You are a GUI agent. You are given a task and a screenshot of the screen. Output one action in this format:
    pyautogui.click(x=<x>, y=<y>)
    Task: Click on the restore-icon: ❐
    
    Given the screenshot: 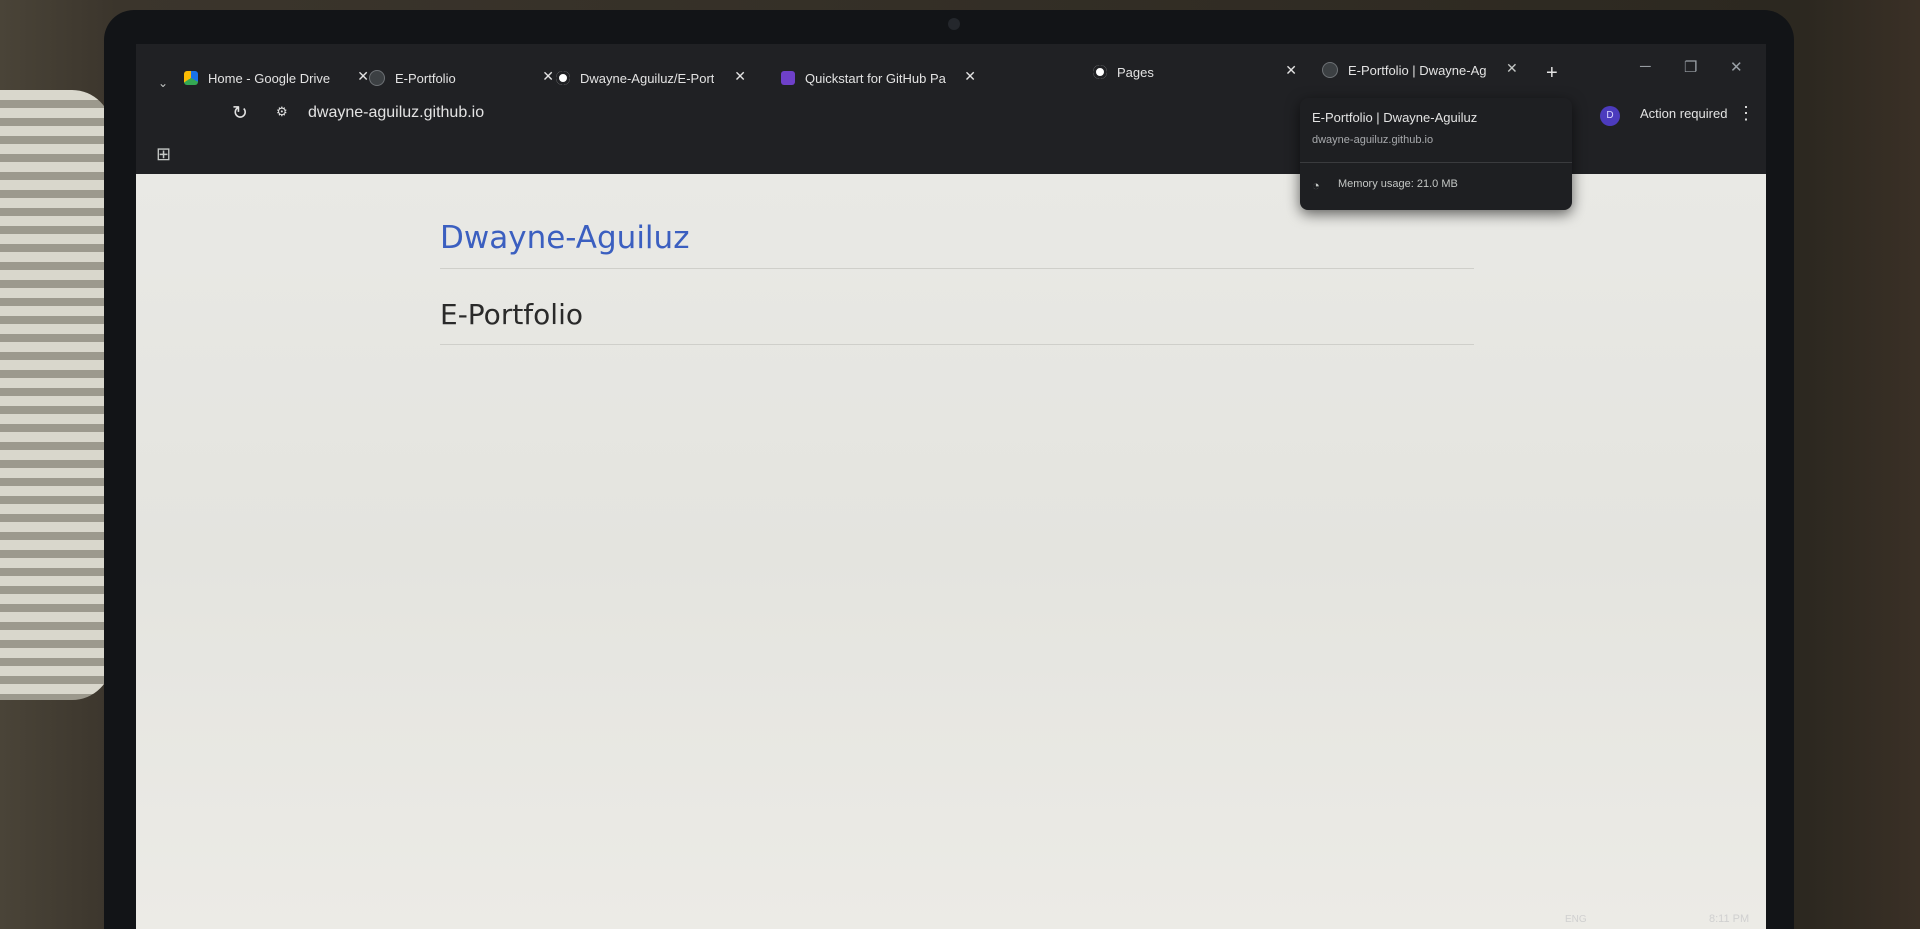 What is the action you would take?
    pyautogui.click(x=1690, y=67)
    